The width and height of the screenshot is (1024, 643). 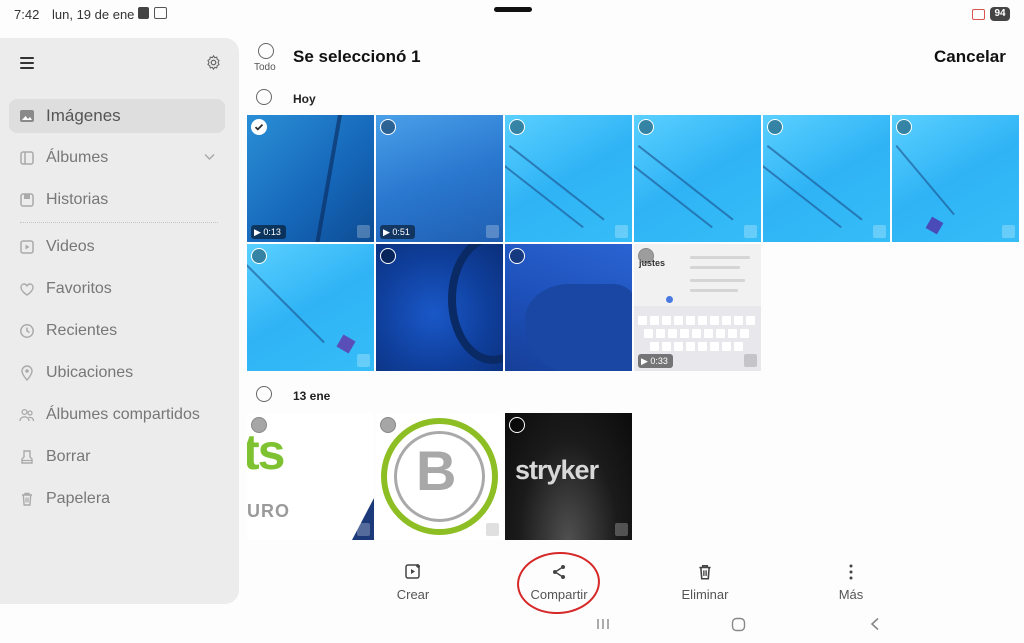 I want to click on back-icon, so click(x=875, y=624).